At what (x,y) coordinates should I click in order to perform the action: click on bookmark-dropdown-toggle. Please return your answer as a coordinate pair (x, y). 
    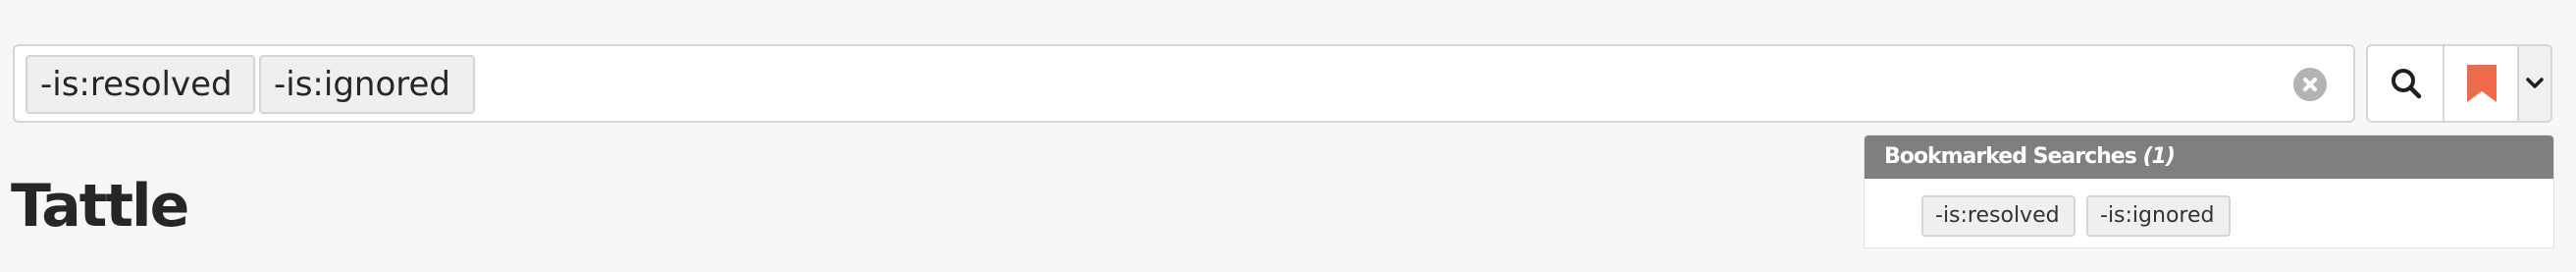
    Looking at the image, I should click on (2534, 83).